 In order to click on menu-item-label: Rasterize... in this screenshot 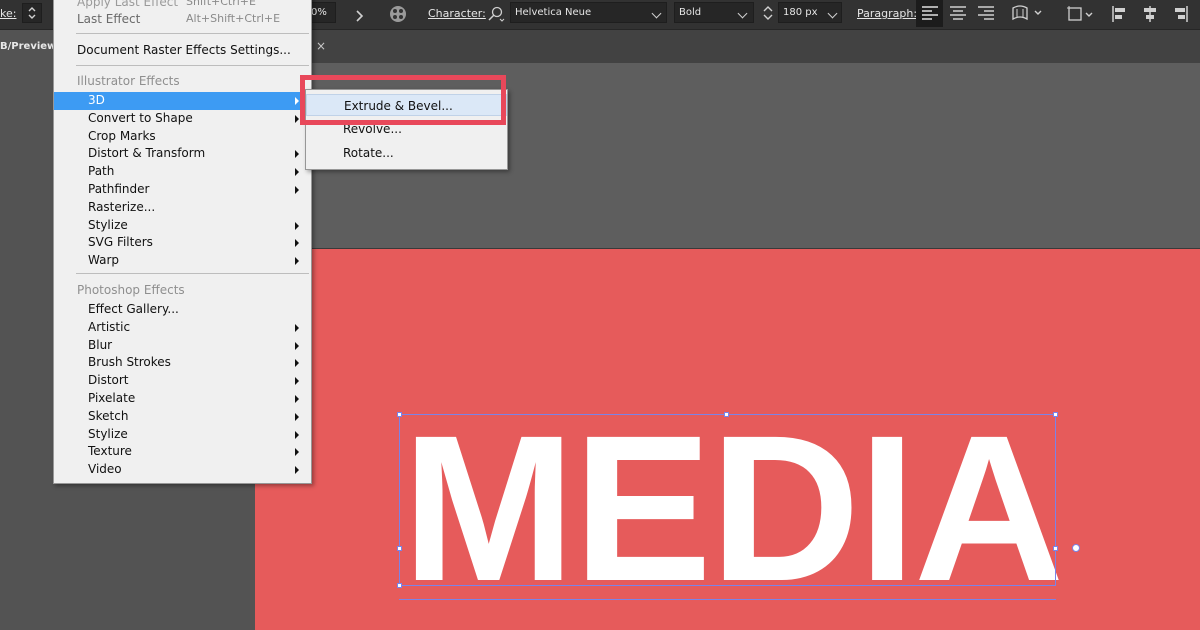, I will do `click(122, 206)`.